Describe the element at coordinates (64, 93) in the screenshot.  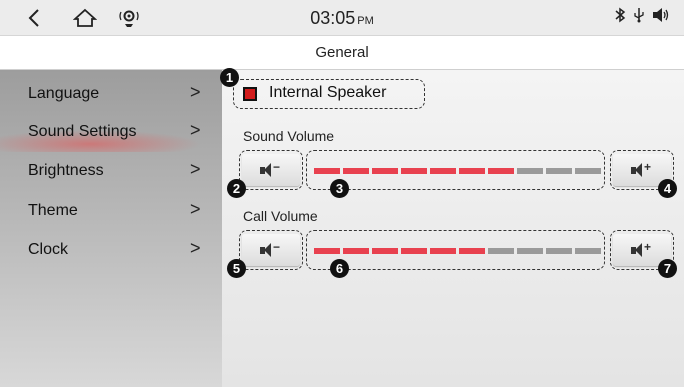
I see `sidebar-item-label: Language` at that location.